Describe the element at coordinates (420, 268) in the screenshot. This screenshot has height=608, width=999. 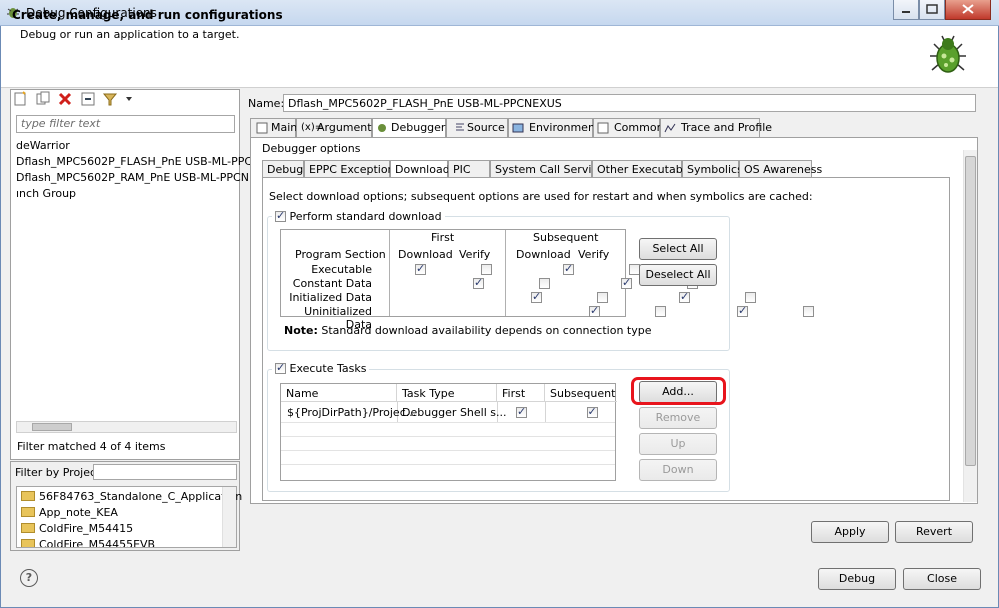
I see `executable-first-download-checkbox` at that location.